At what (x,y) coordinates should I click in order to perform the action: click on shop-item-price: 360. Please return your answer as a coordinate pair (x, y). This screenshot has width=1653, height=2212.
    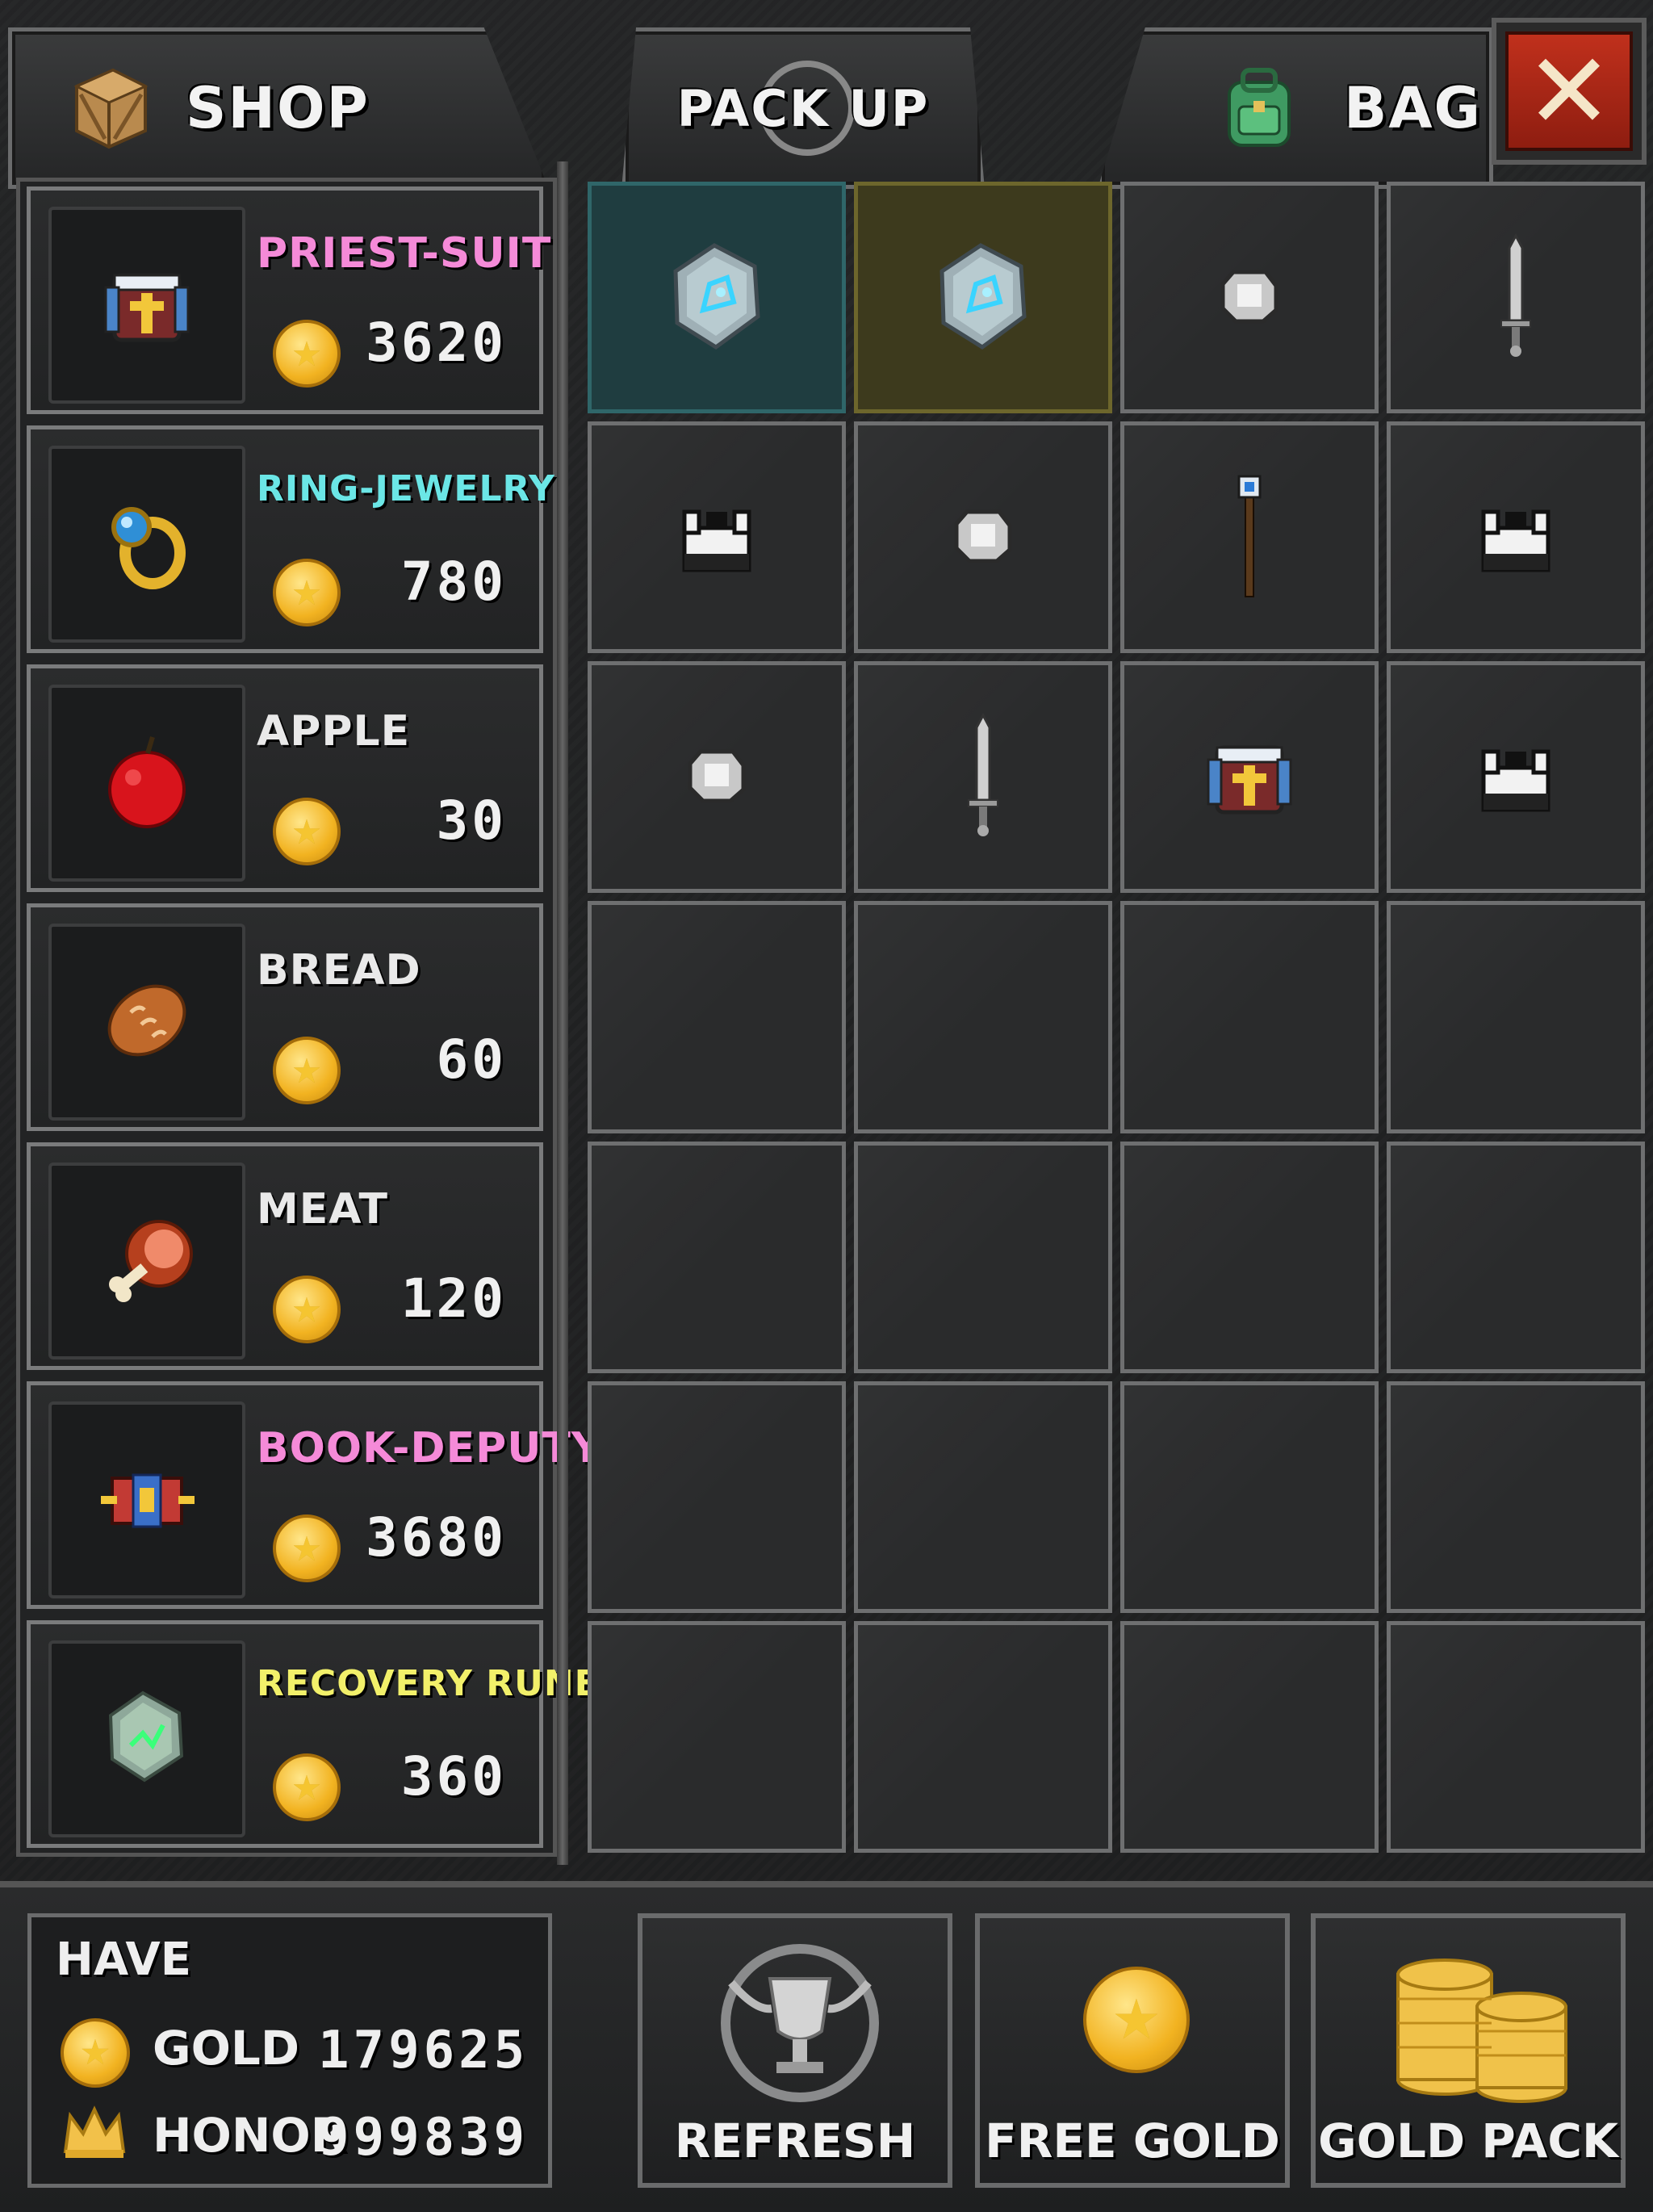
    Looking at the image, I should click on (453, 1776).